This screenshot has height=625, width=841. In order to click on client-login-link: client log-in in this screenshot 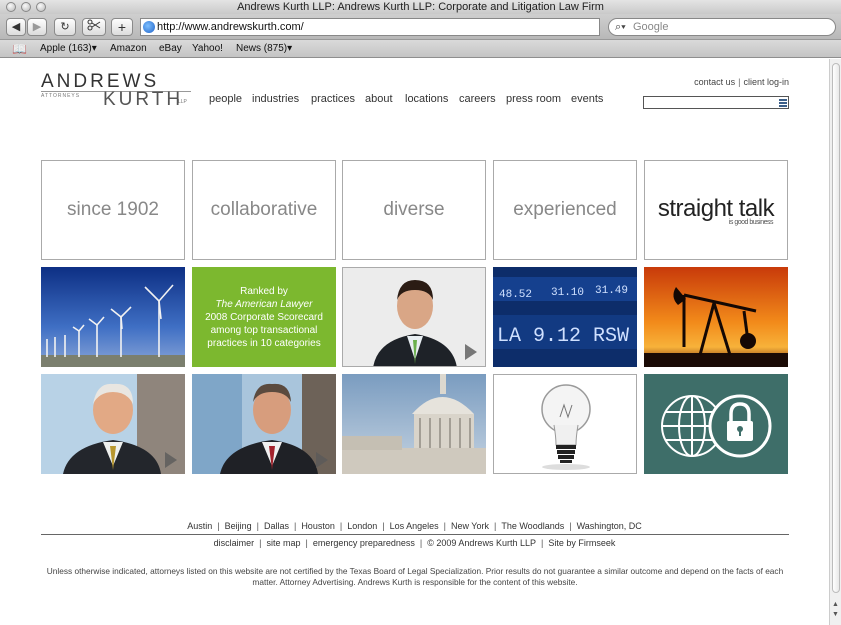, I will do `click(766, 82)`.